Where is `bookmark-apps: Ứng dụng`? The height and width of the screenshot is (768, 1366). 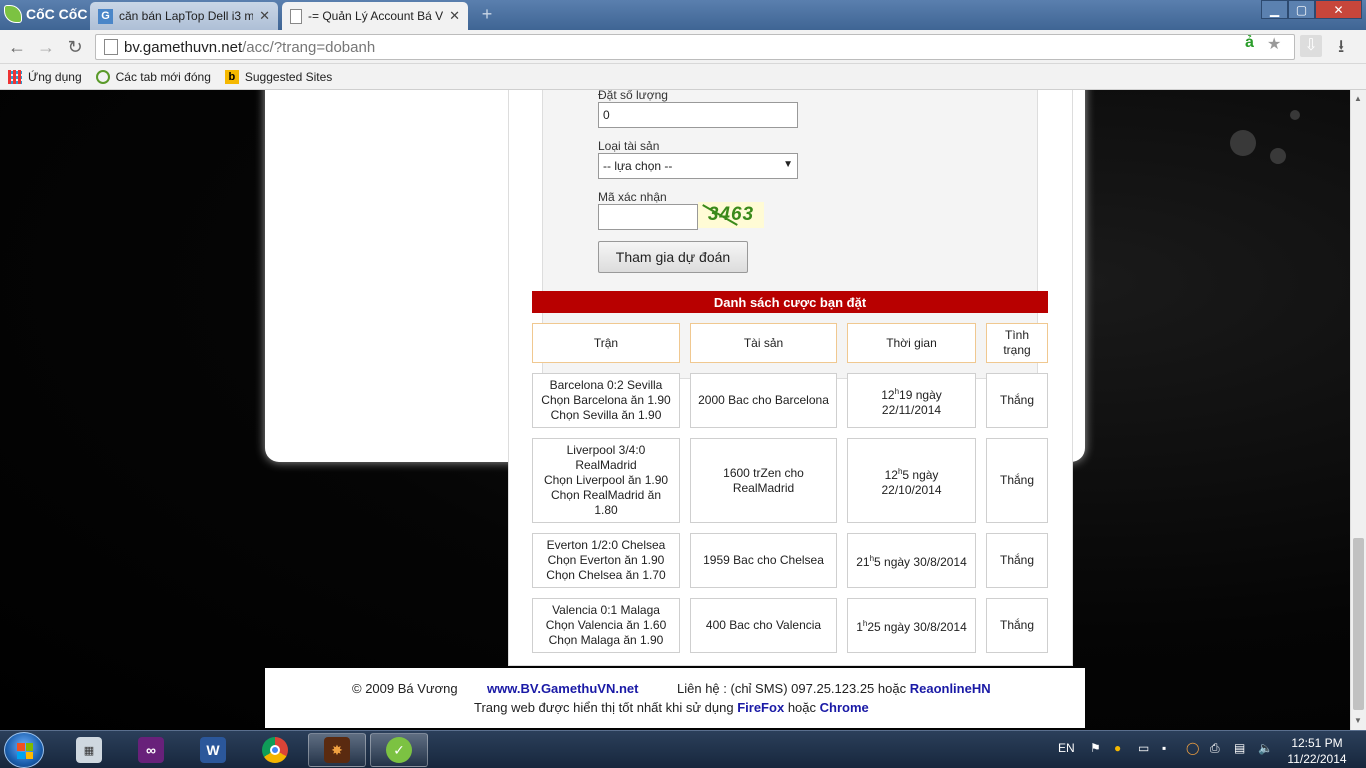 bookmark-apps: Ứng dụng is located at coordinates (45, 76).